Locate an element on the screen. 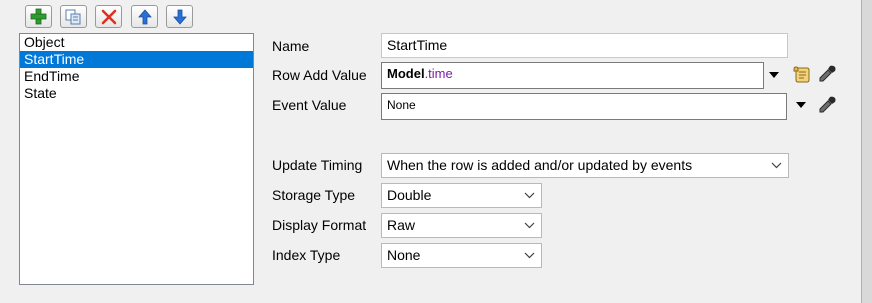  event-value-label: Event Value is located at coordinates (309, 105).